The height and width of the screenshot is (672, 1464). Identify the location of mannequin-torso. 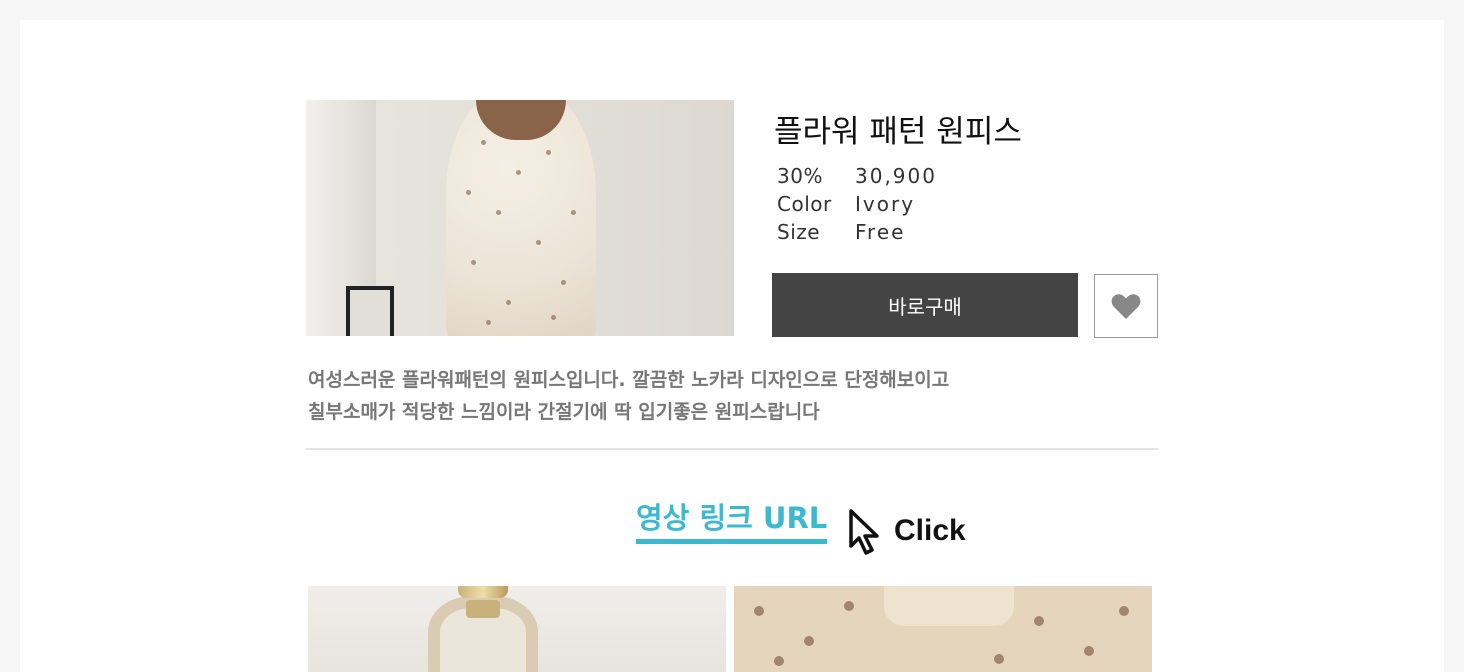
(483, 634).